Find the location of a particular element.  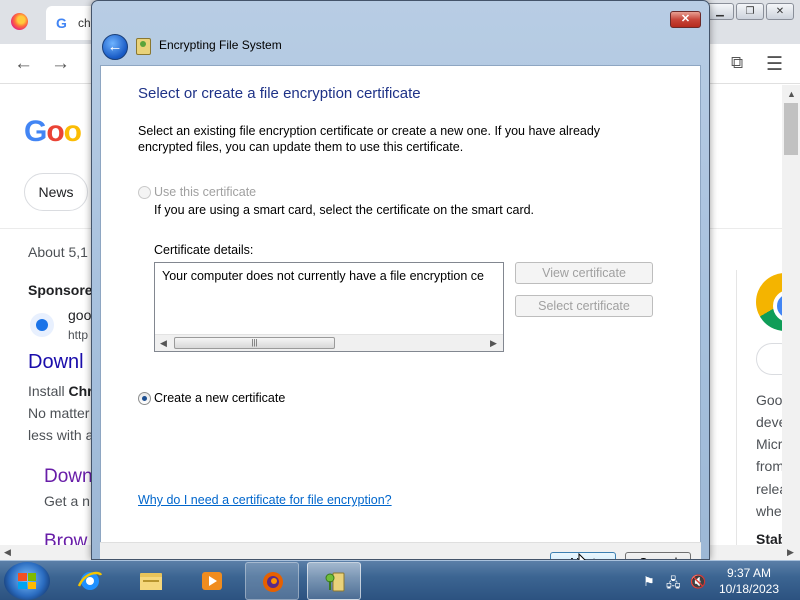

sitelink-2-title: Brow is located at coordinates (65, 538).